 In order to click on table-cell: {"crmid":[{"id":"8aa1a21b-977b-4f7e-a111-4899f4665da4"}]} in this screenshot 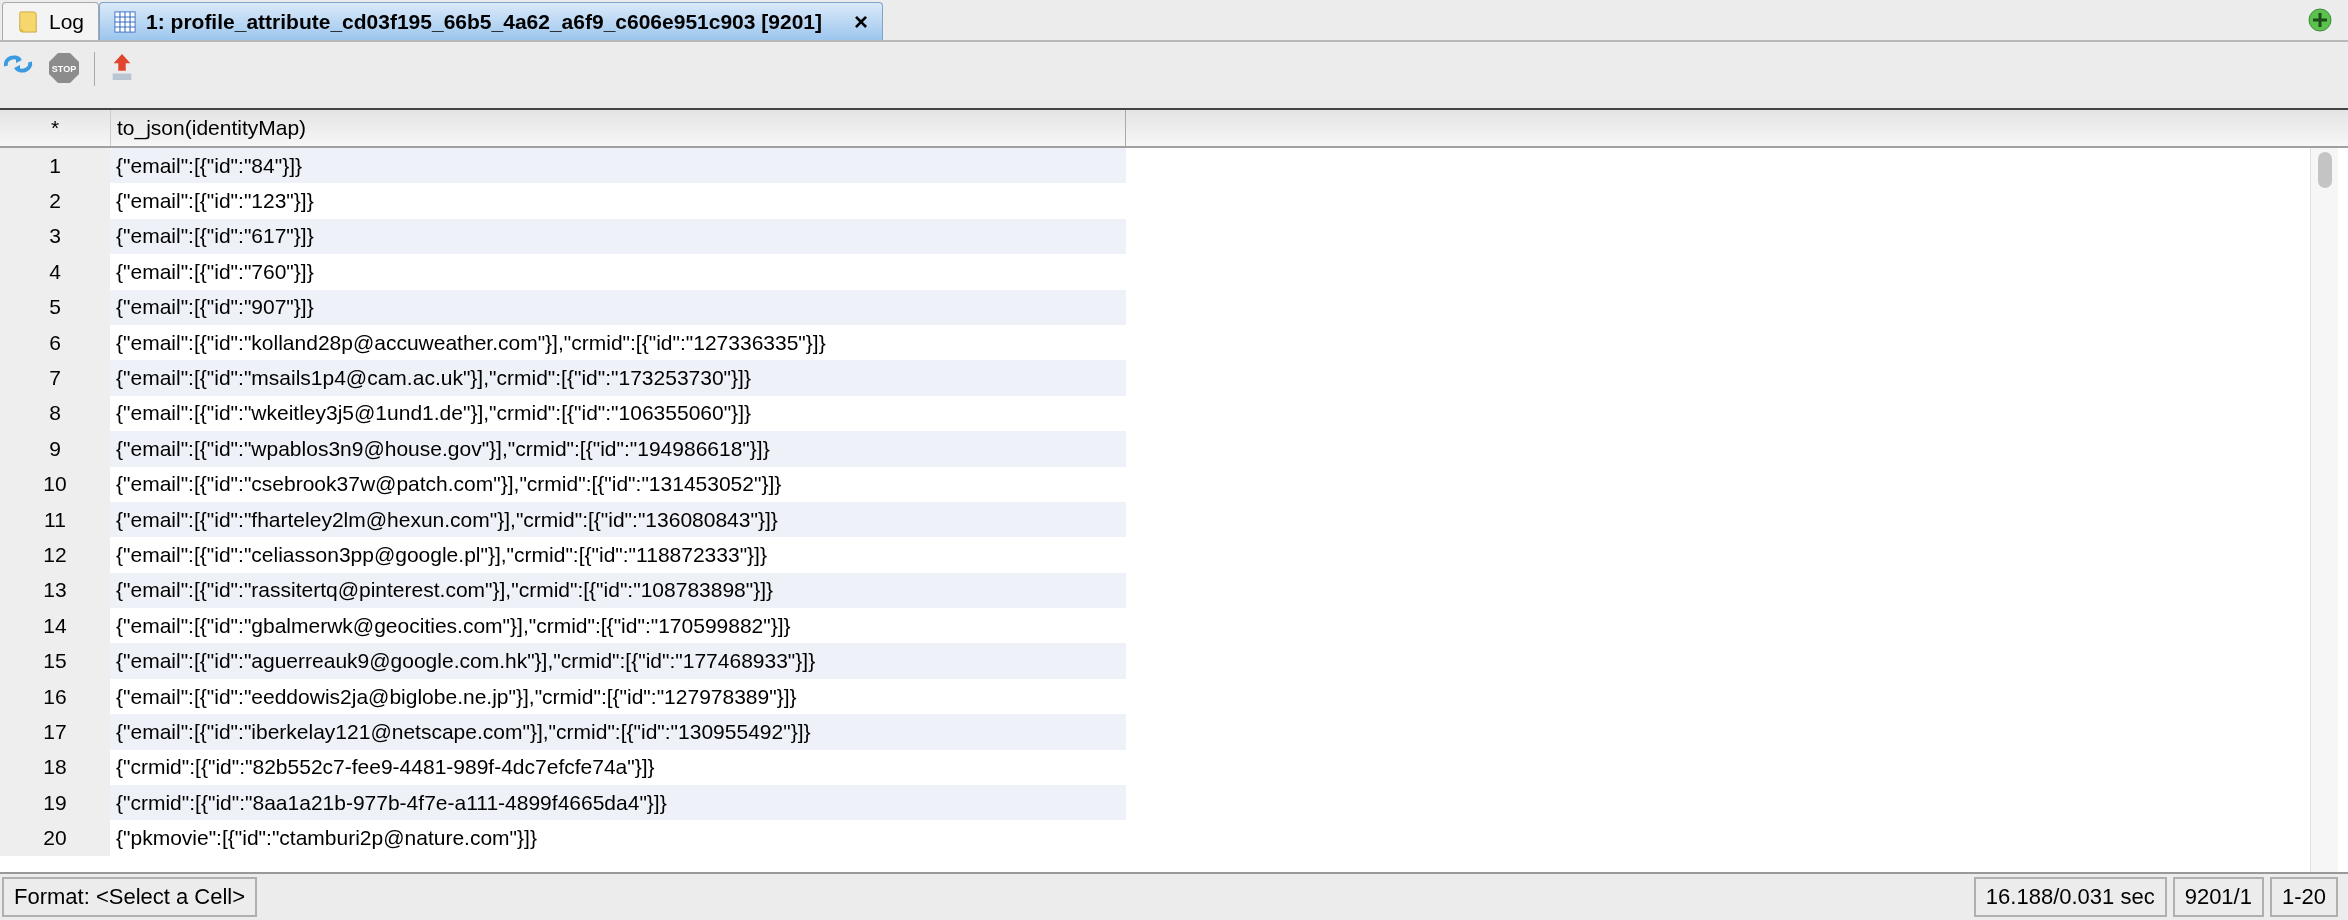, I will do `click(618, 803)`.